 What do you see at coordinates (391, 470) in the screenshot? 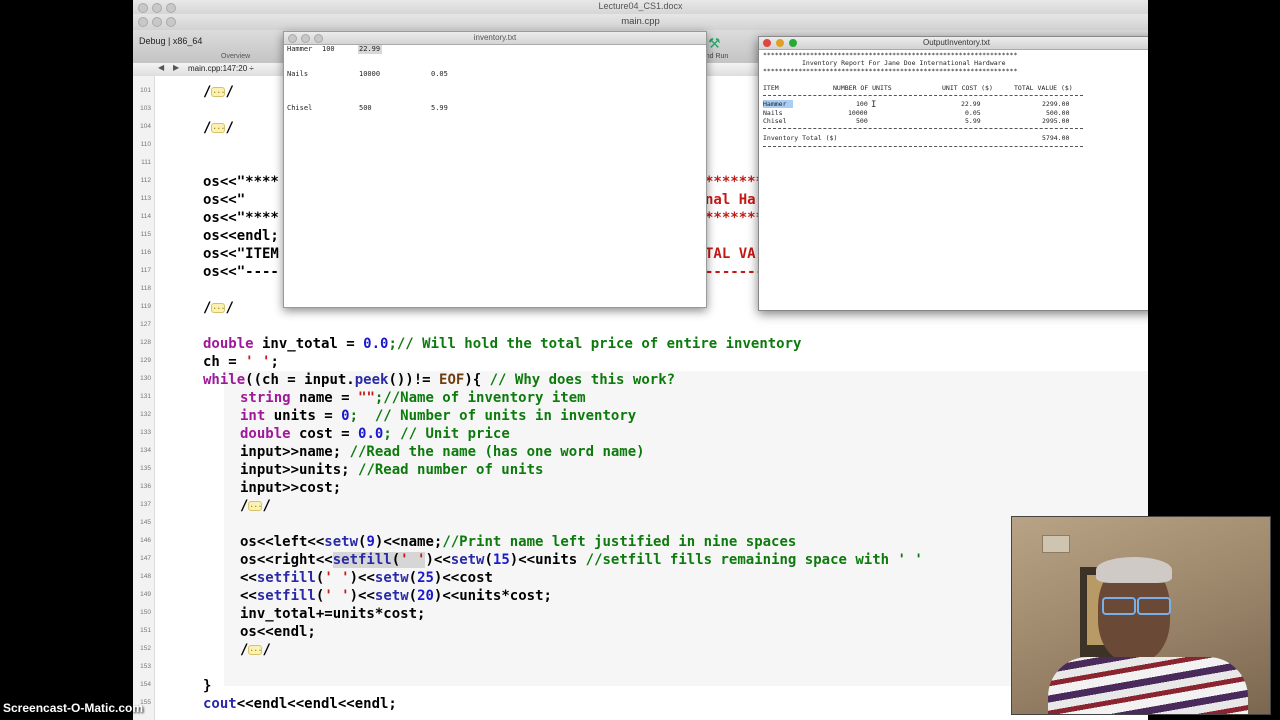
I see `code-line: input>>units; //Read number of units` at bounding box center [391, 470].